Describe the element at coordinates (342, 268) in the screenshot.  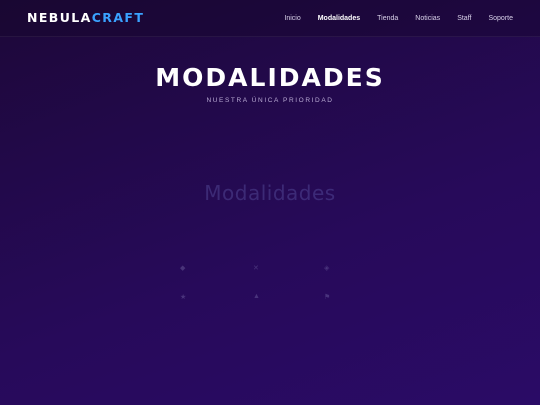
I see `mode-item: ◈` at that location.